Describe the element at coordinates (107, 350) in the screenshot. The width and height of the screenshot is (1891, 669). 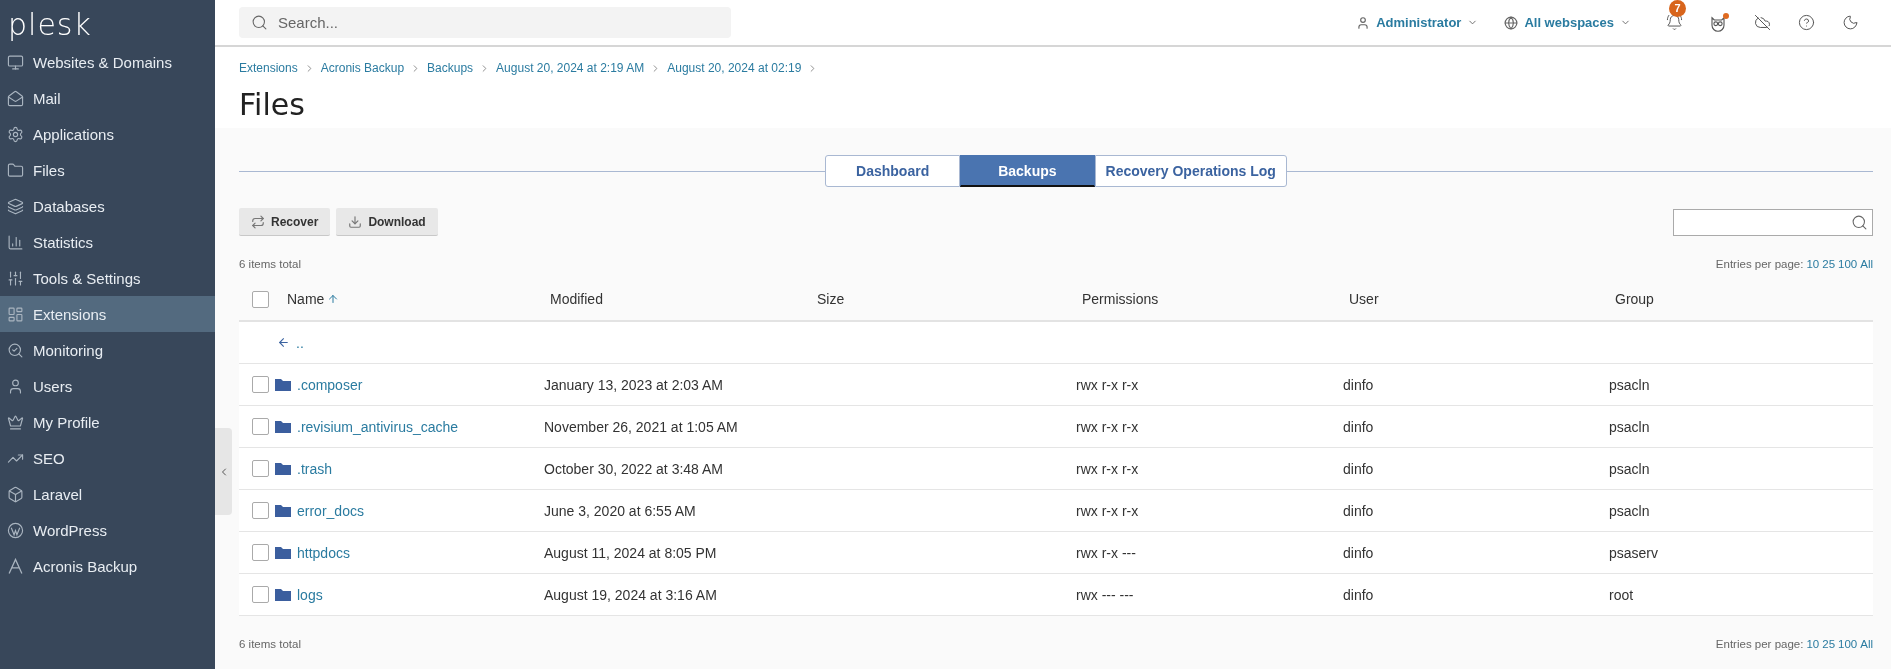
I see `sidebar-item: Monitoring` at that location.